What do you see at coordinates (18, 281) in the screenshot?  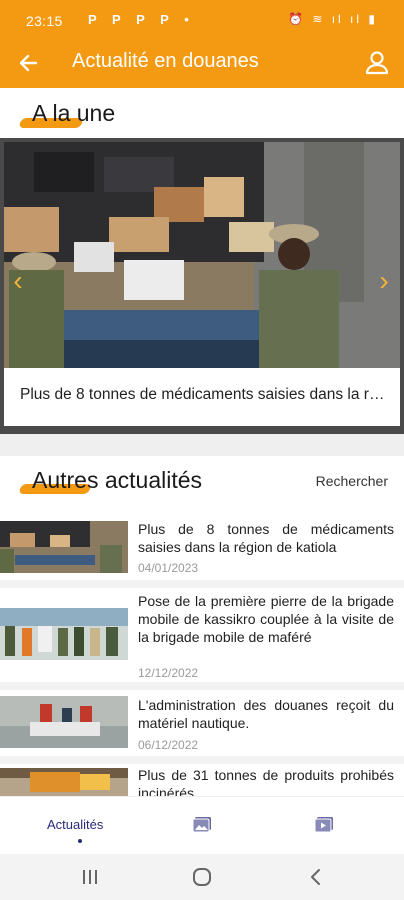 I see `carousel-prev-button: ‹` at bounding box center [18, 281].